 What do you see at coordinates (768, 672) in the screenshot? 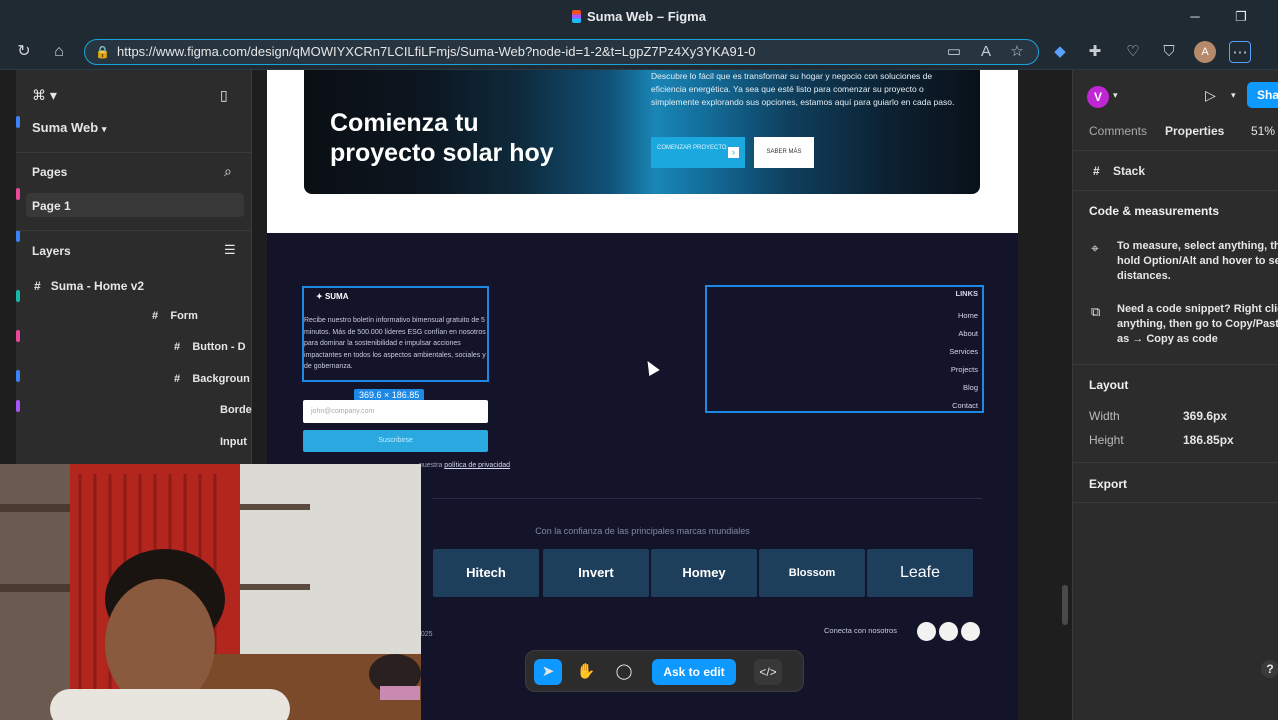
I see `dev-mode-icon: </>` at bounding box center [768, 672].